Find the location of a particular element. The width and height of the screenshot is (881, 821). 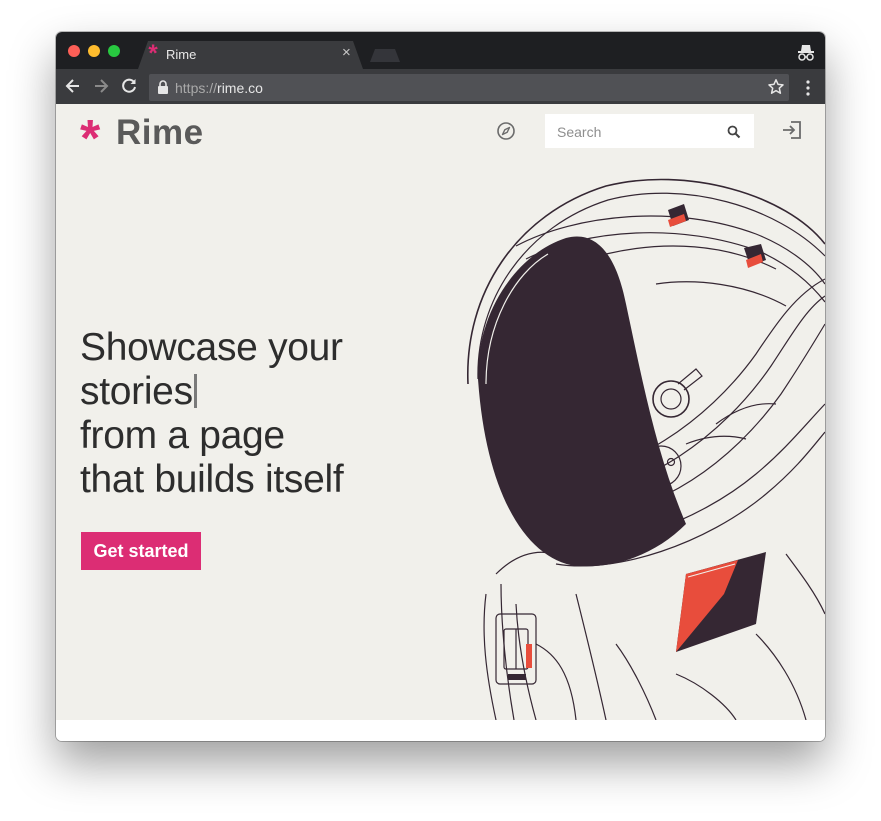

browser-menu-icon is located at coordinates (808, 88).